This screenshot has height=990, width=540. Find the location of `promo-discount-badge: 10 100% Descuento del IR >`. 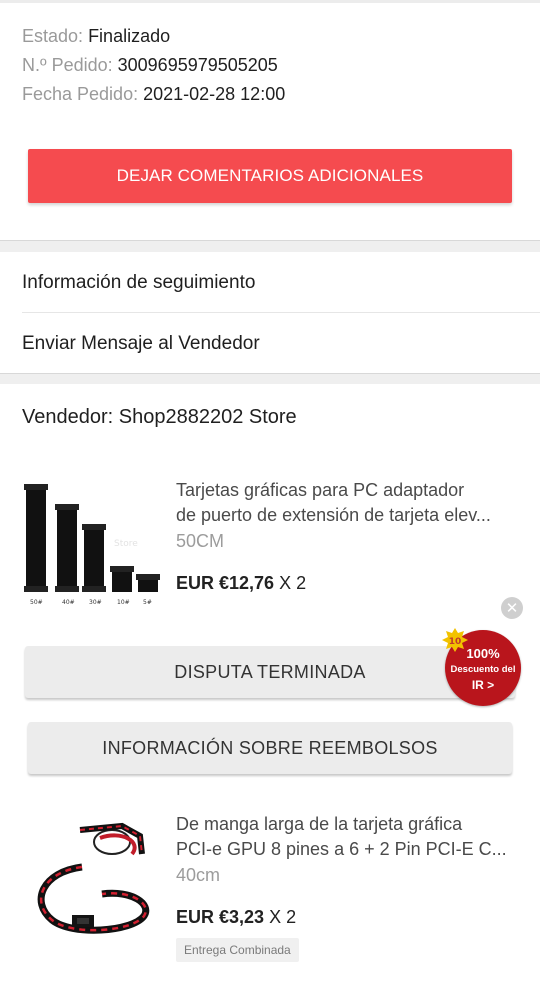

promo-discount-badge: 10 100% Descuento del IR > is located at coordinates (481, 667).